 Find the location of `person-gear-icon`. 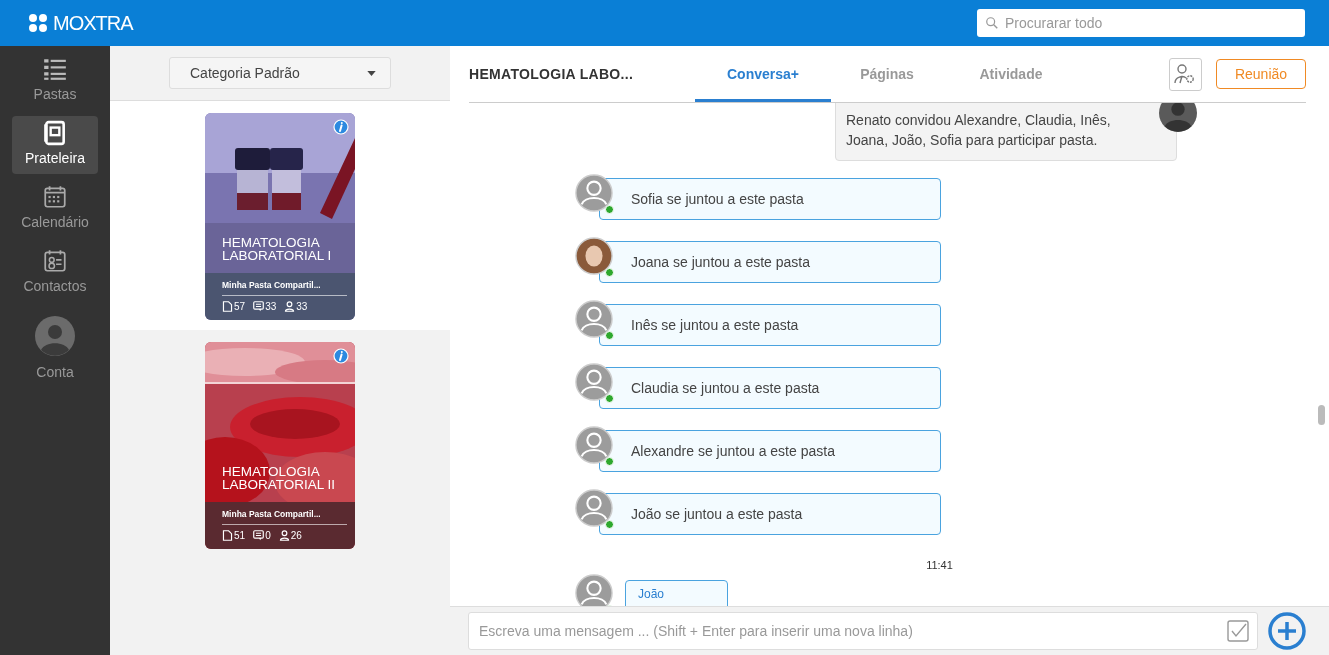

person-gear-icon is located at coordinates (1185, 74).